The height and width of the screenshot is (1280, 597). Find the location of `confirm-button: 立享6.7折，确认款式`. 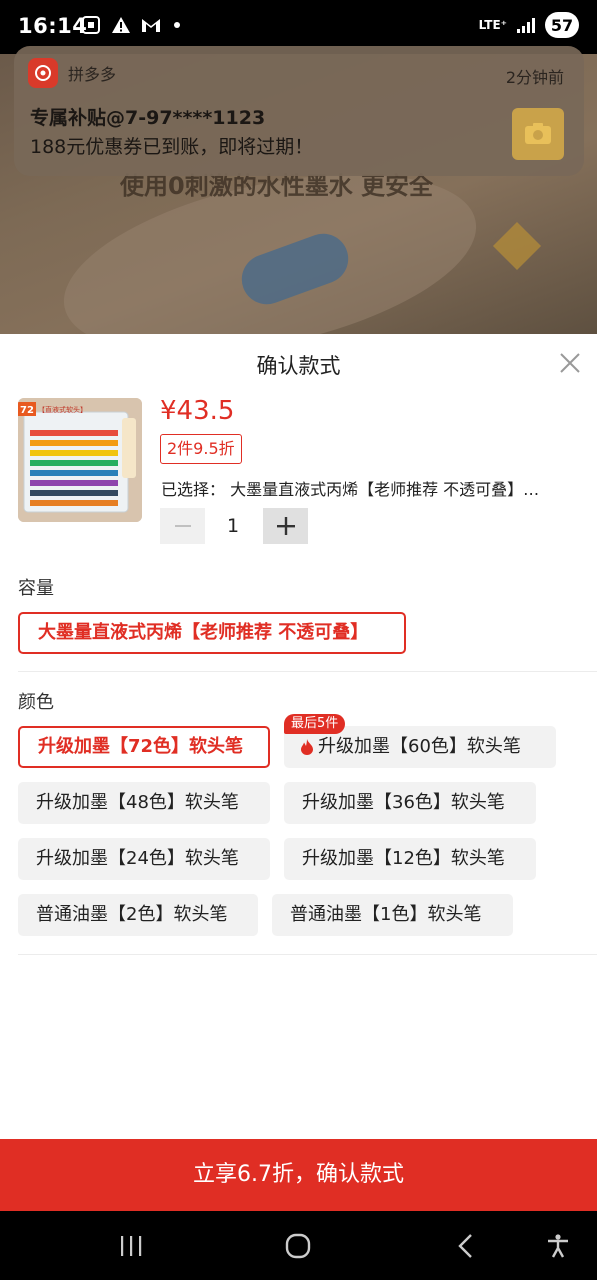

confirm-button: 立享6.7折，确认款式 is located at coordinates (298, 1175).